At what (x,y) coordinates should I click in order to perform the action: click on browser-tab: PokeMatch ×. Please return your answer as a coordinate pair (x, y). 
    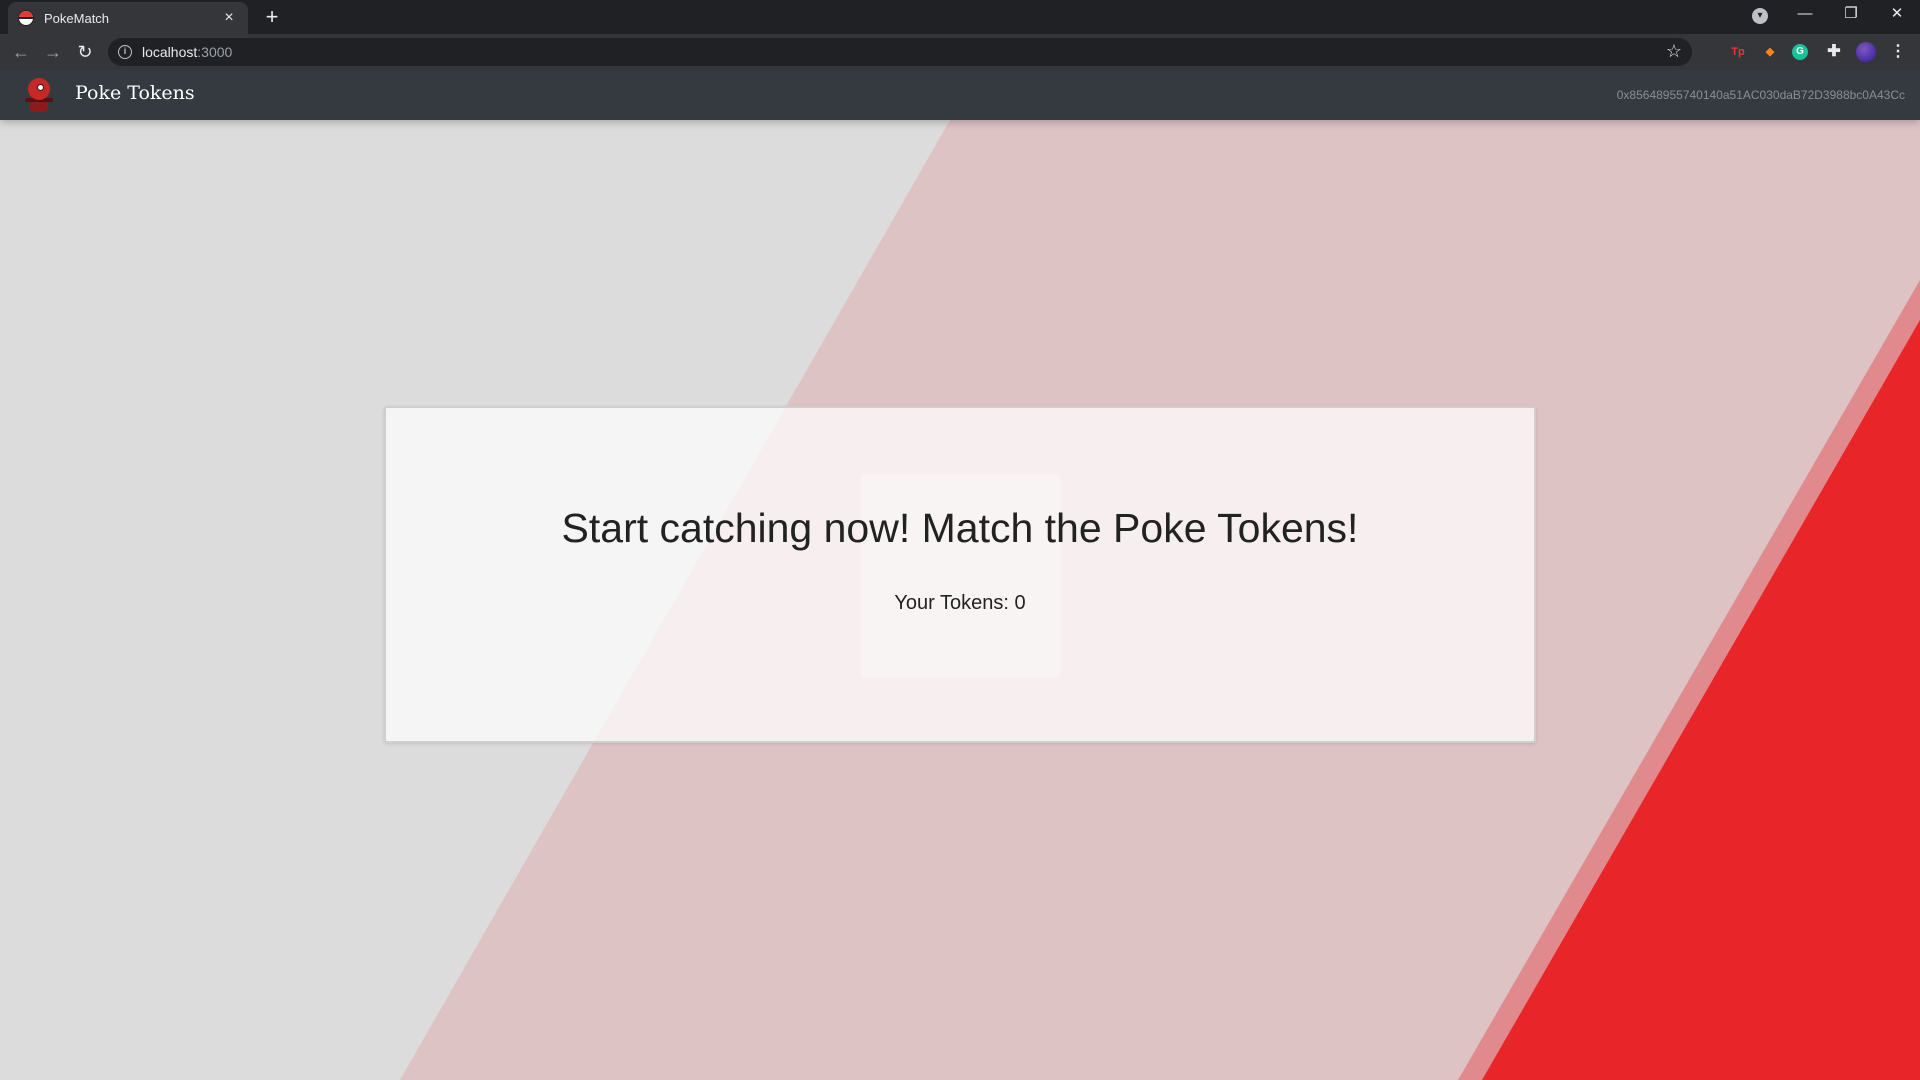
    Looking at the image, I should click on (128, 18).